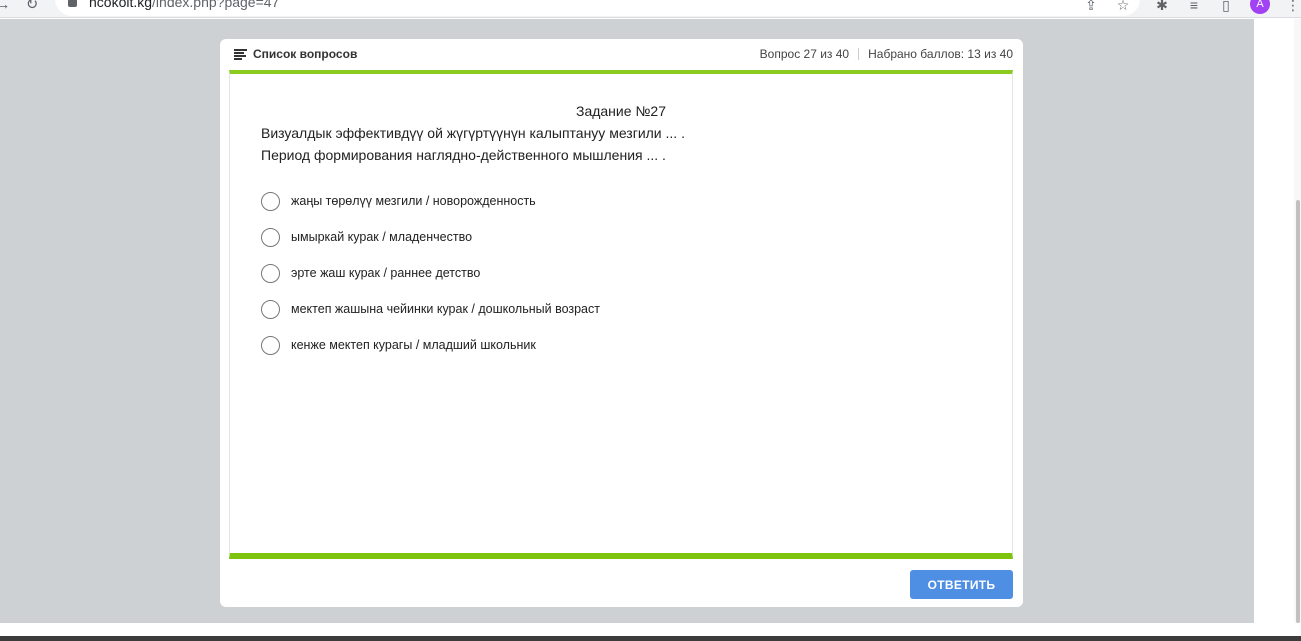 Image resolution: width=1301 pixels, height=641 pixels. Describe the element at coordinates (381, 237) in the screenshot. I see `option-label: ымыркай курак / младенчество` at that location.